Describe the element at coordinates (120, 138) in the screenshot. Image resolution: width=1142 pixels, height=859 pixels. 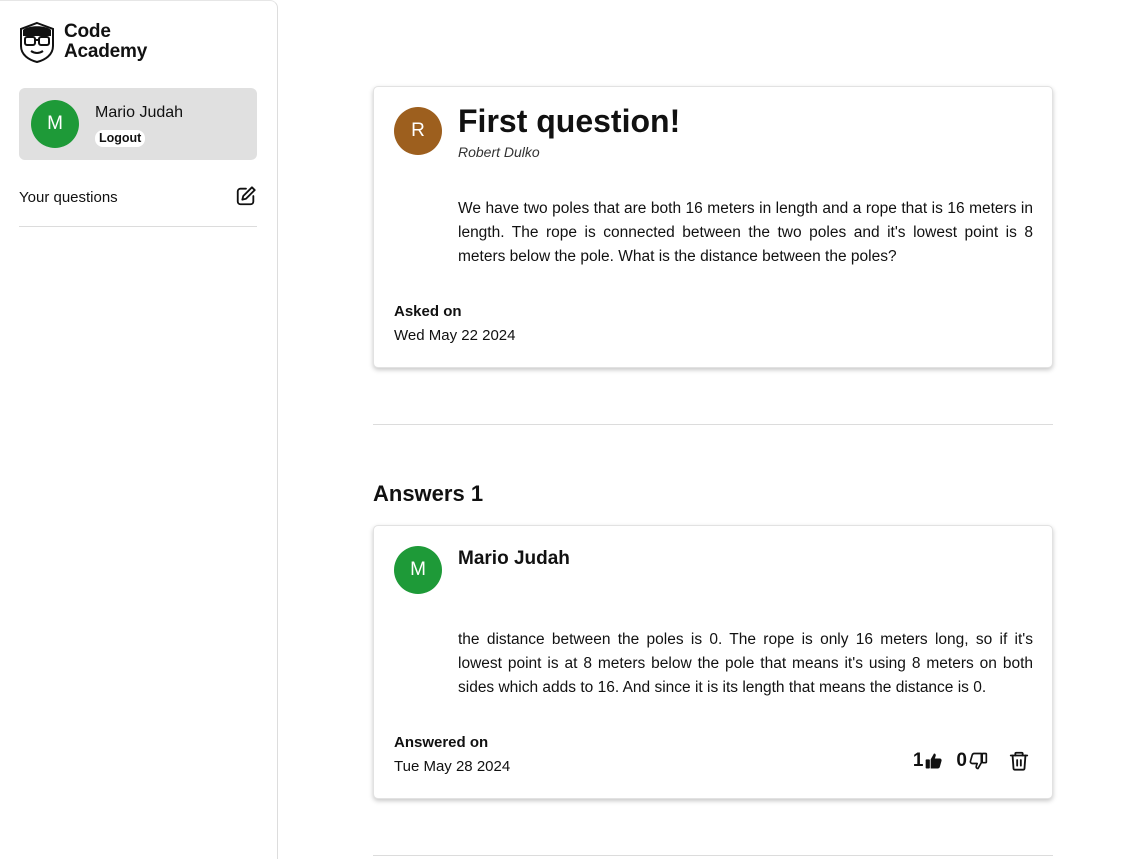
I see `logout-button: Logout` at that location.